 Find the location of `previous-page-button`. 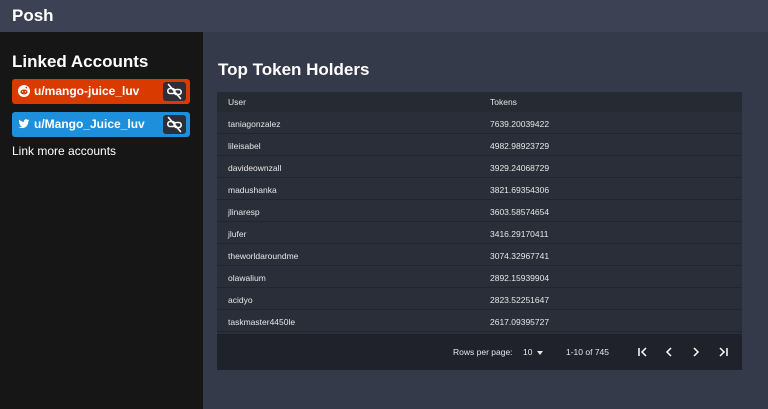

previous-page-button is located at coordinates (669, 352).